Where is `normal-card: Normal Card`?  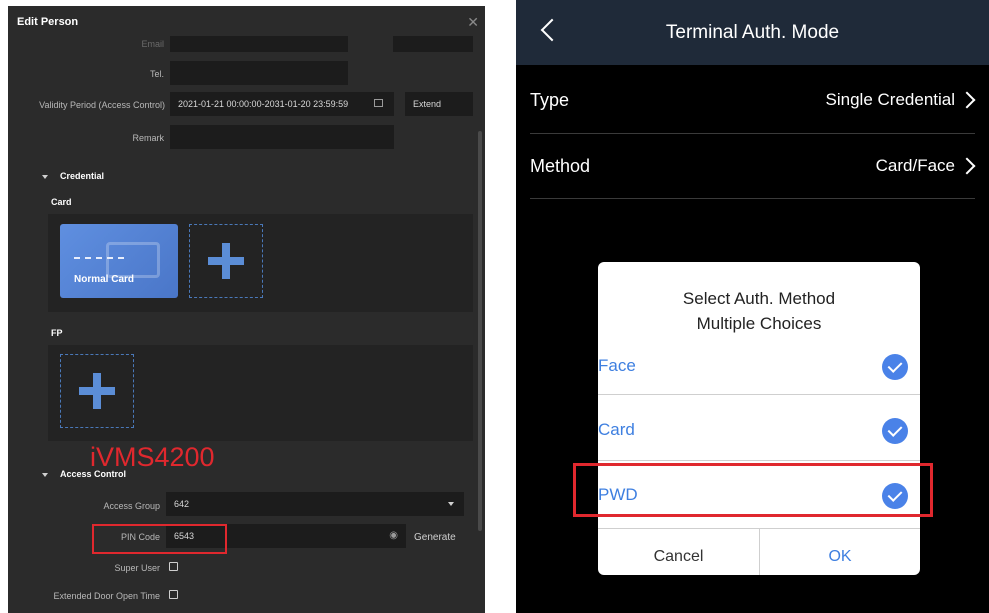
normal-card: Normal Card is located at coordinates (119, 261).